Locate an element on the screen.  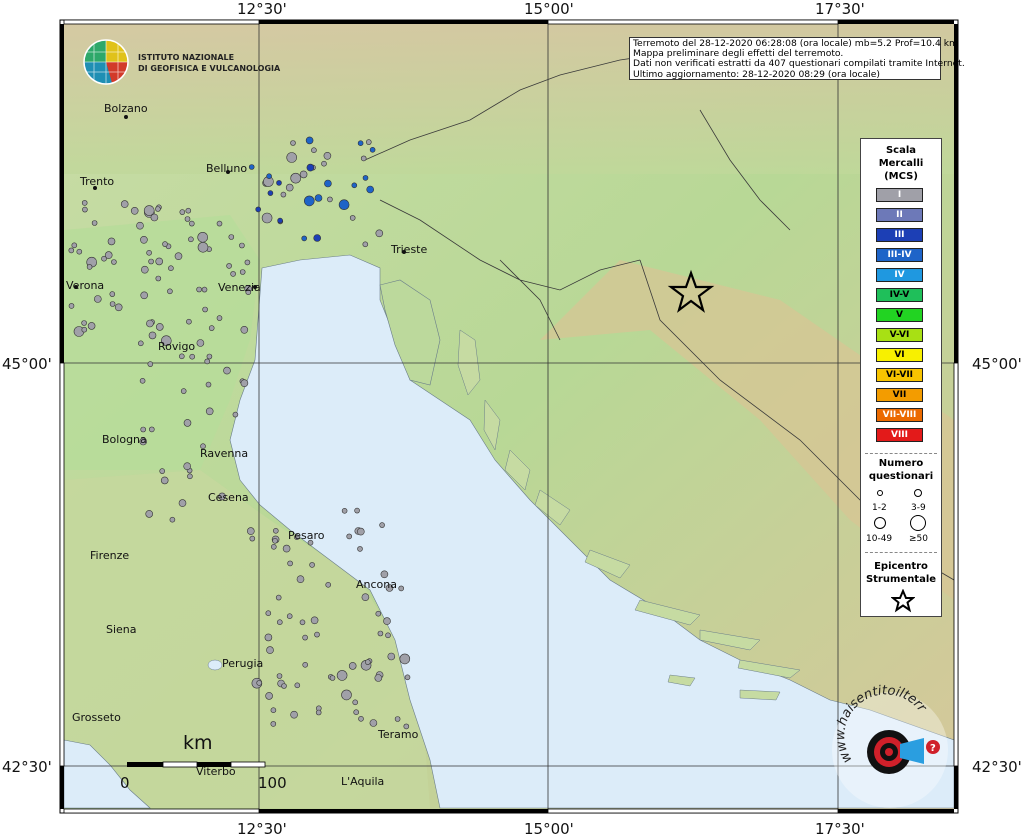
mcs-swatch: VIII is located at coordinates (899, 435).